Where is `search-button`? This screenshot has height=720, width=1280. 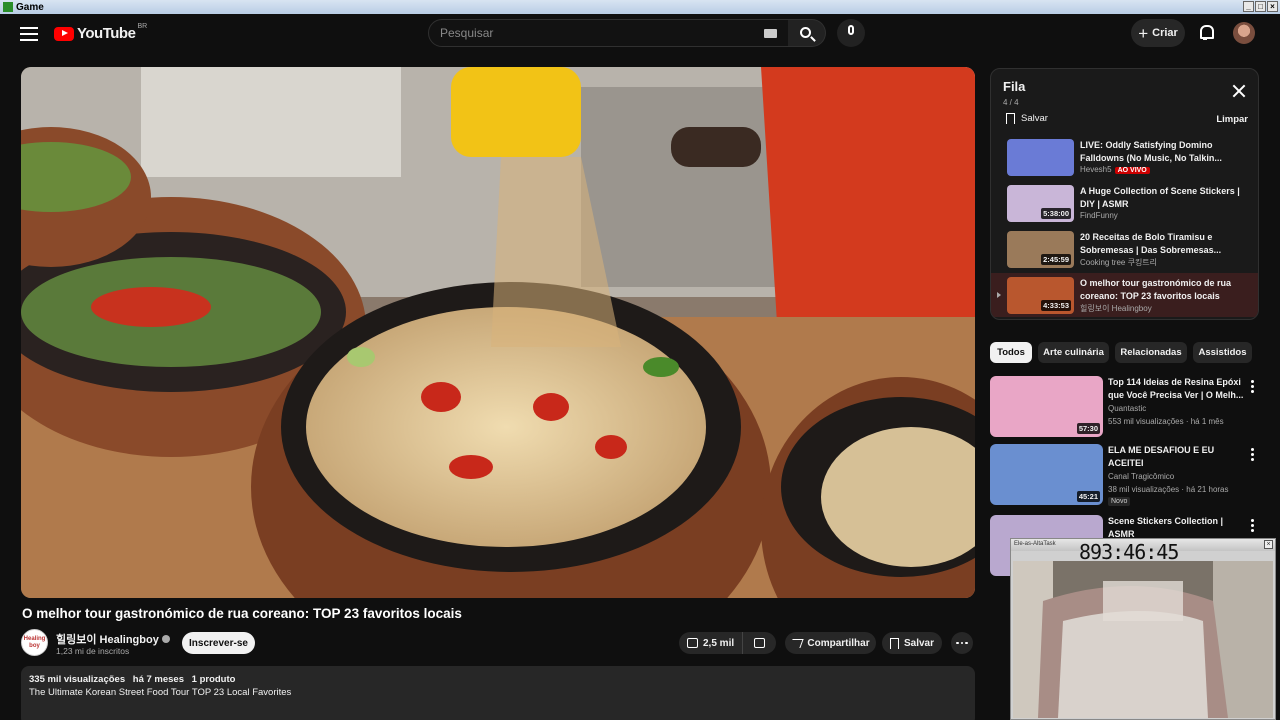
search-button is located at coordinates (807, 33).